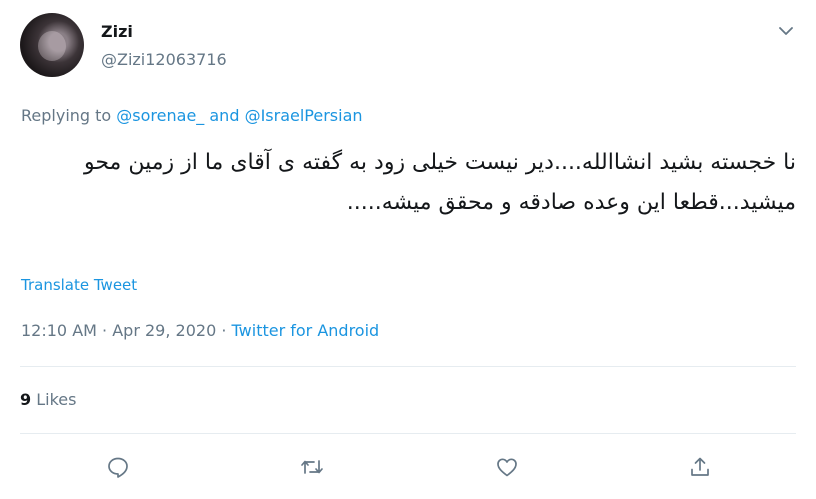 Image resolution: width=816 pixels, height=499 pixels. I want to click on translate-tweet-link: Translate Tweet, so click(79, 285).